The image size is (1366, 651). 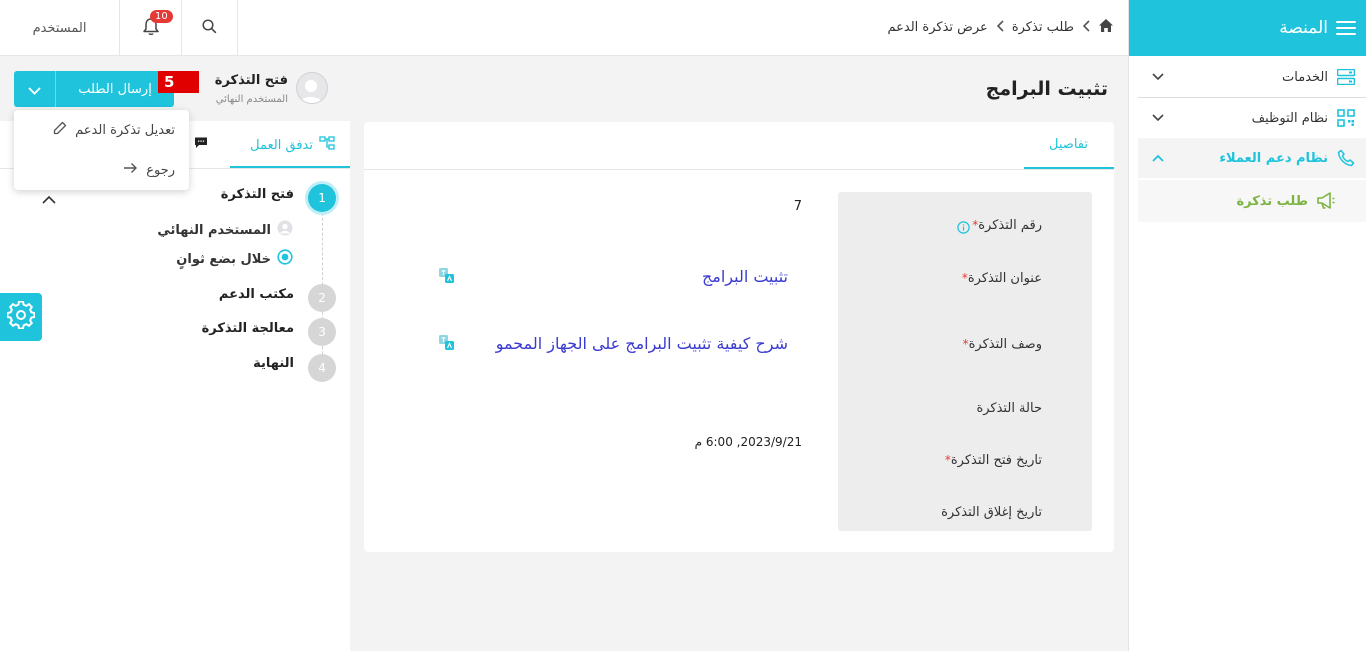 I want to click on avatar, so click(x=312, y=88).